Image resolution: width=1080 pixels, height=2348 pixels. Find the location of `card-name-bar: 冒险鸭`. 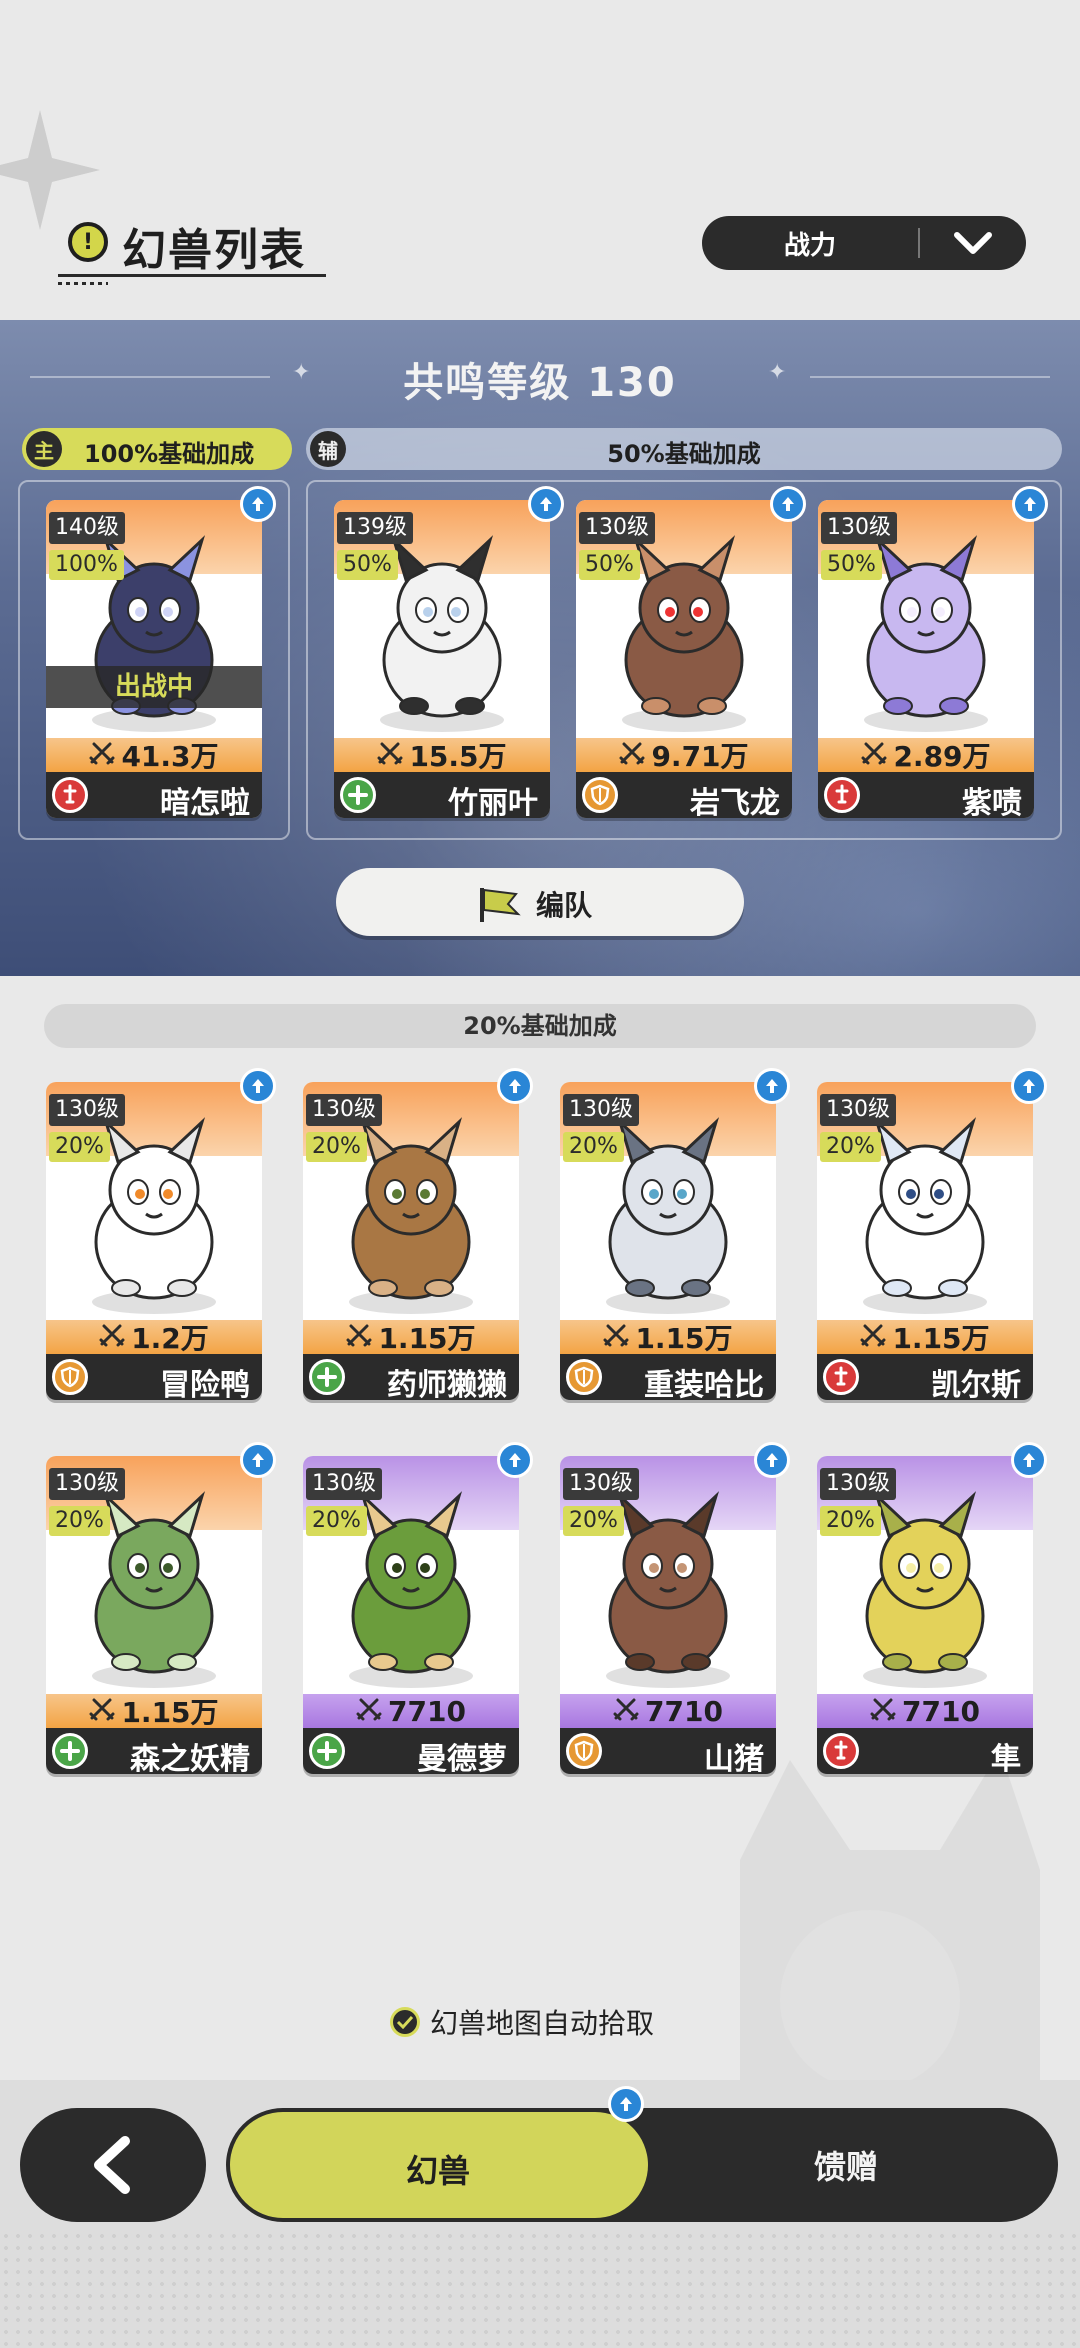

card-name-bar: 冒险鸭 is located at coordinates (154, 1378).